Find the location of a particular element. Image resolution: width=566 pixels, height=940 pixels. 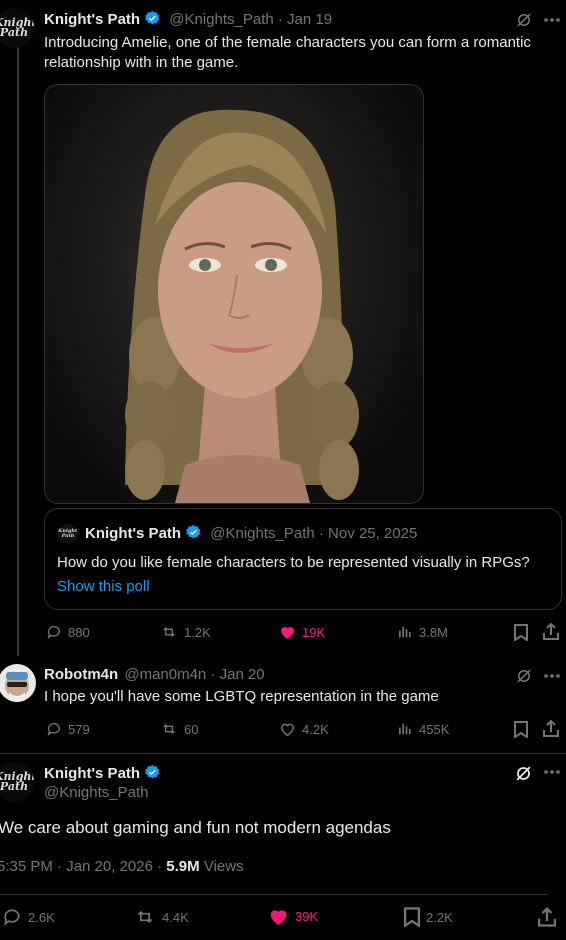

quote-date: · Nov 25, 2025 is located at coordinates (368, 533).